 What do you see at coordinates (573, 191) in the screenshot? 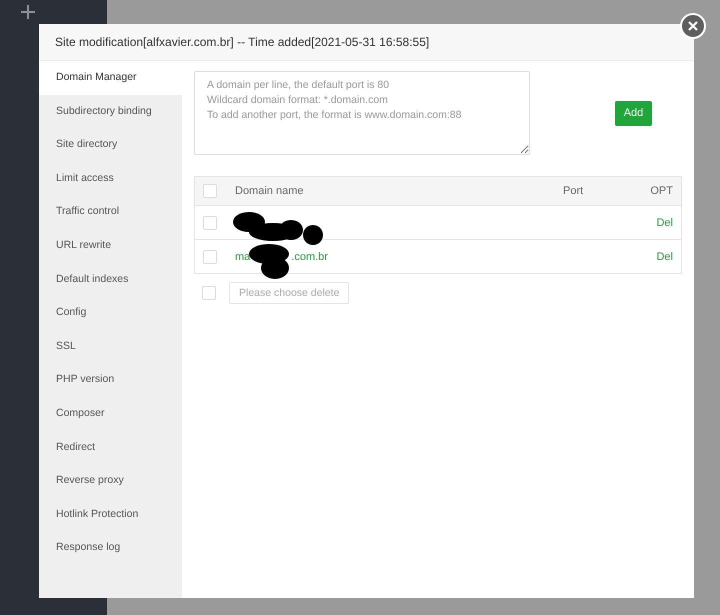
I see `column-header: Port` at bounding box center [573, 191].